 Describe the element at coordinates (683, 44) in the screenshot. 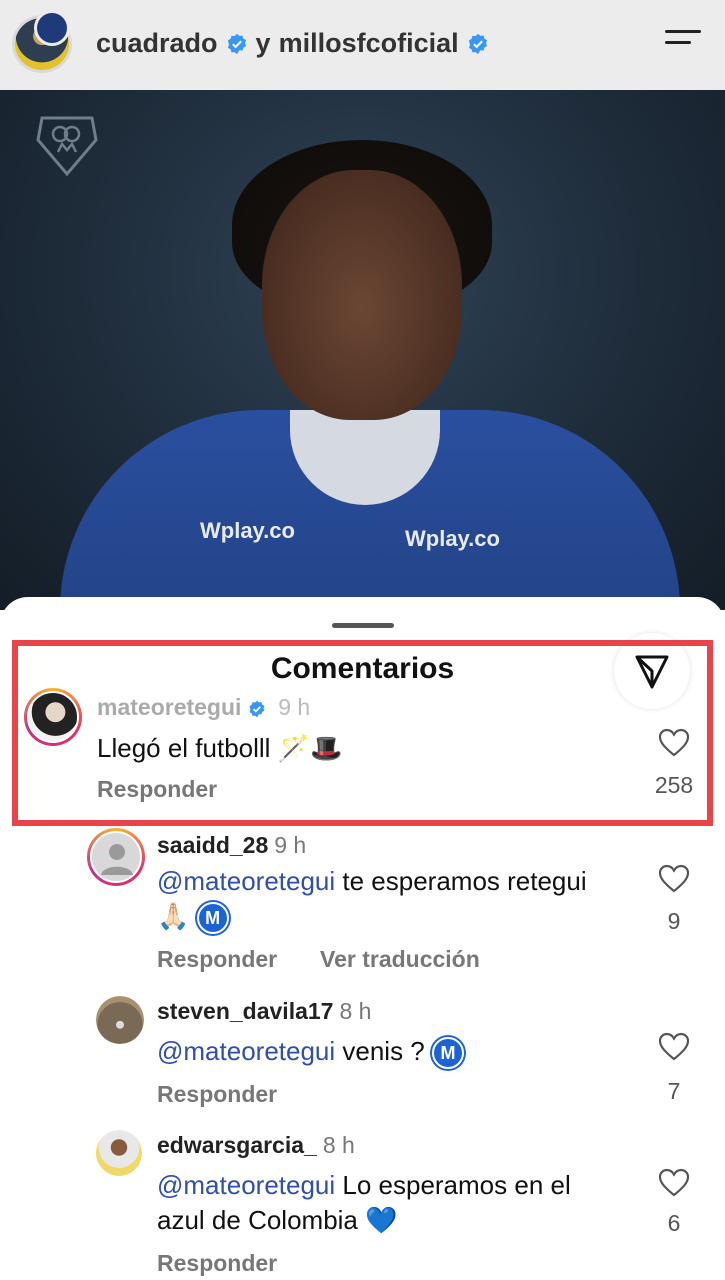

I see `menu-icon` at that location.